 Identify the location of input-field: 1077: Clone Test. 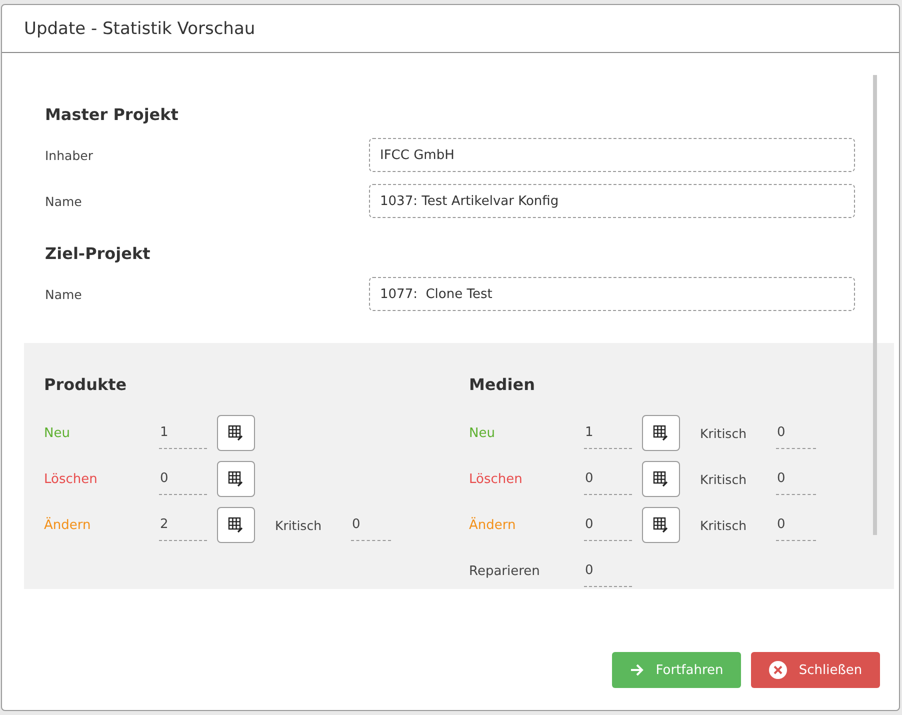
(612, 294).